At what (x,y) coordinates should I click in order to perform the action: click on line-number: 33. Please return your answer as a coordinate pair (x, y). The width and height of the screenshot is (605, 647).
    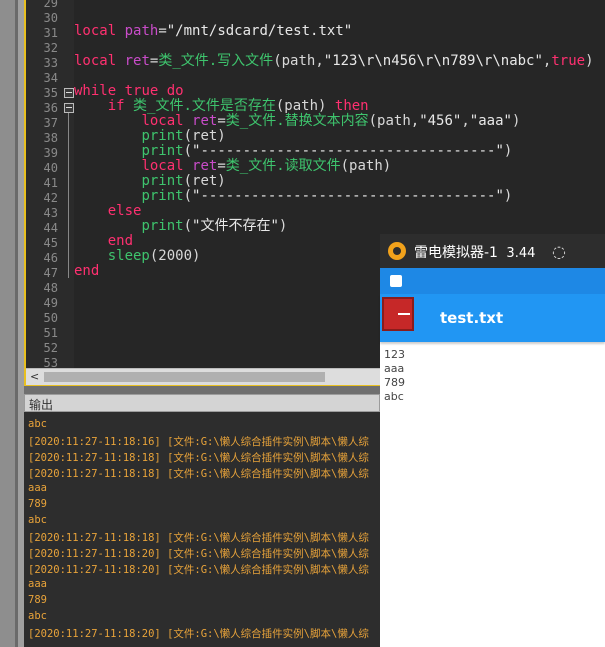
    Looking at the image, I should click on (50, 63).